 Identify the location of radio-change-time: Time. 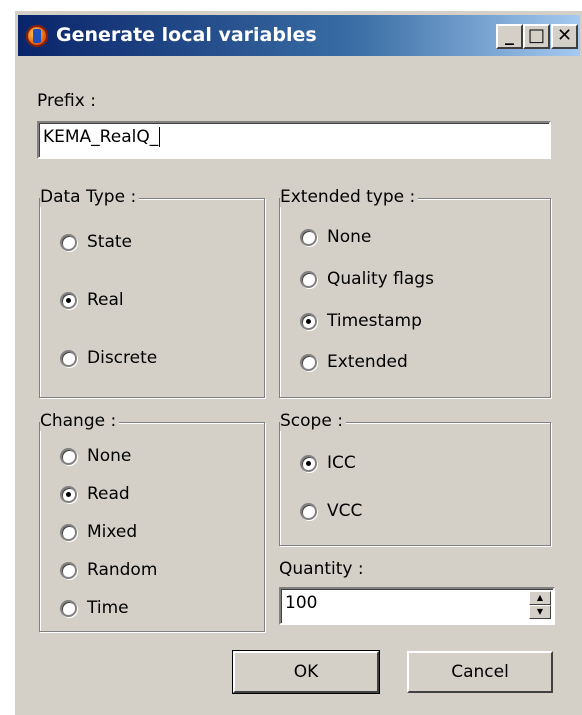
(94, 608).